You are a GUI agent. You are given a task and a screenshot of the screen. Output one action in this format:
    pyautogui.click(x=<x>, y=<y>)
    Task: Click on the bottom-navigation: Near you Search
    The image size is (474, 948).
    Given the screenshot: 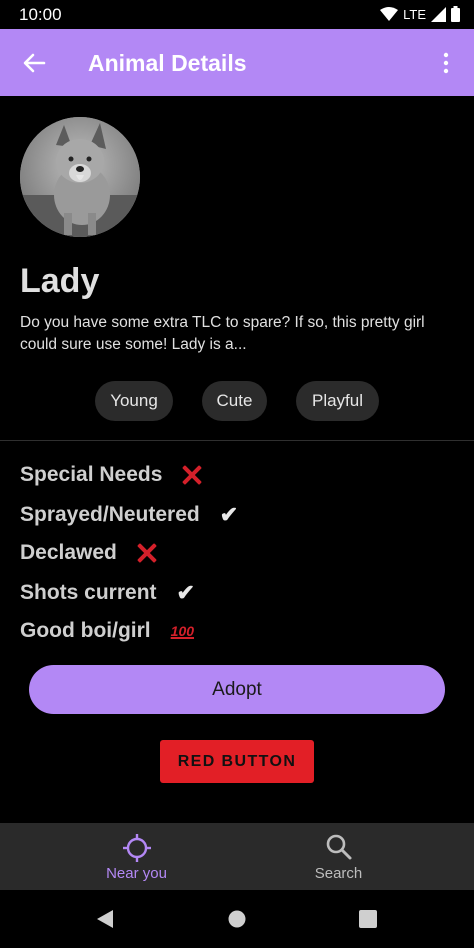 What is the action you would take?
    pyautogui.click(x=237, y=856)
    